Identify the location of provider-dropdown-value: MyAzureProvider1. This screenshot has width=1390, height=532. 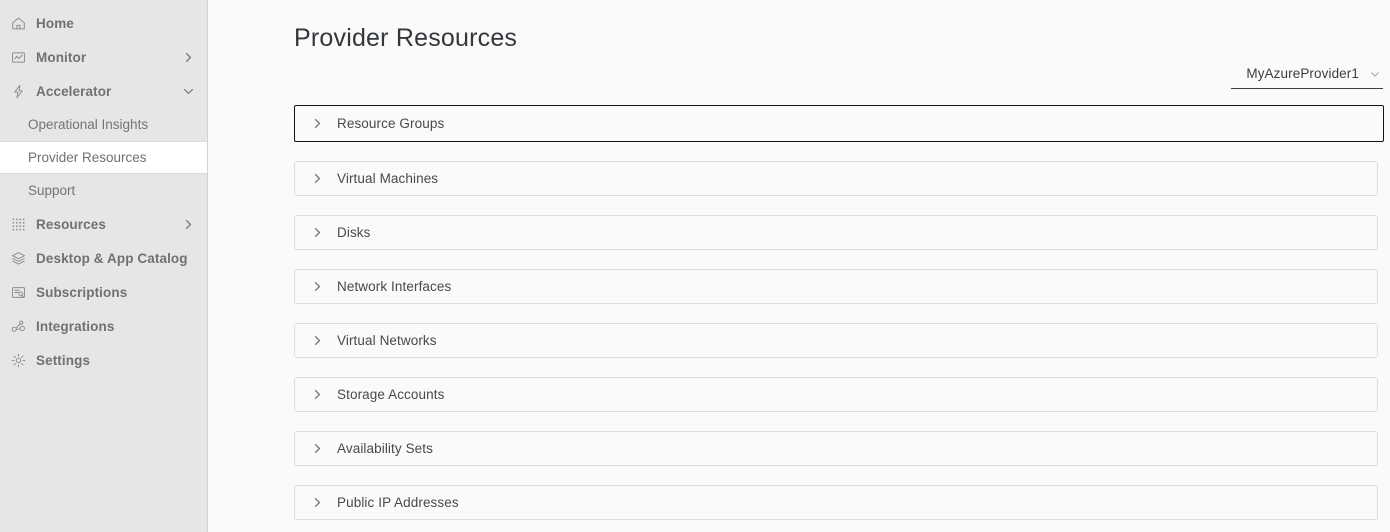
(1302, 73).